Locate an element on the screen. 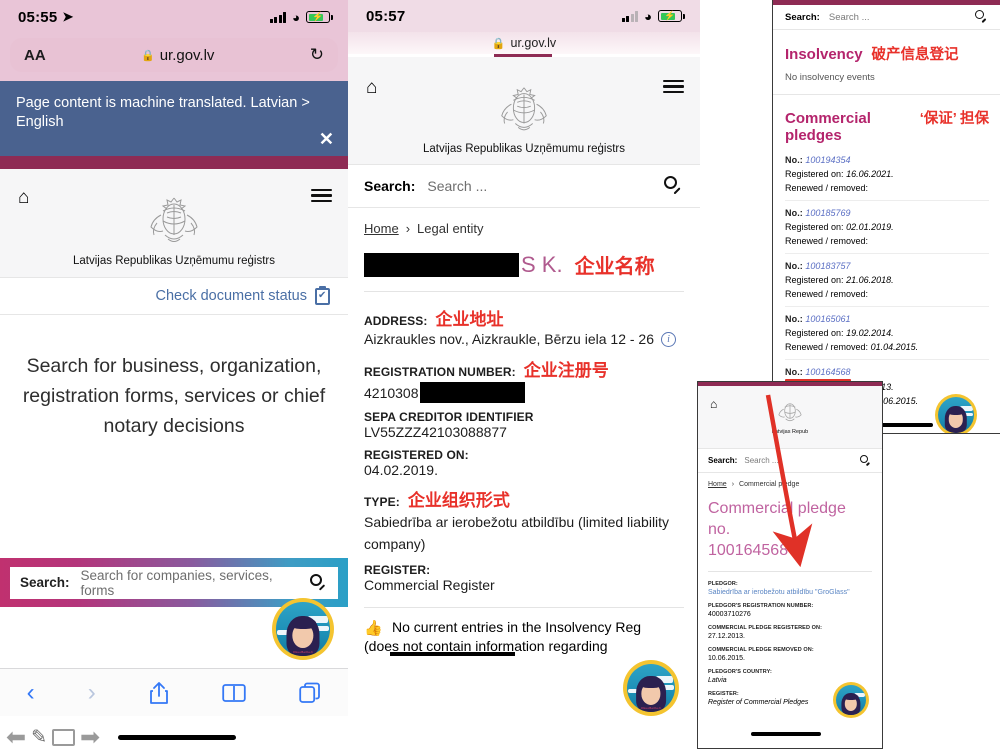 This screenshot has height=749, width=1000. close-icon: ✕ is located at coordinates (326, 139).